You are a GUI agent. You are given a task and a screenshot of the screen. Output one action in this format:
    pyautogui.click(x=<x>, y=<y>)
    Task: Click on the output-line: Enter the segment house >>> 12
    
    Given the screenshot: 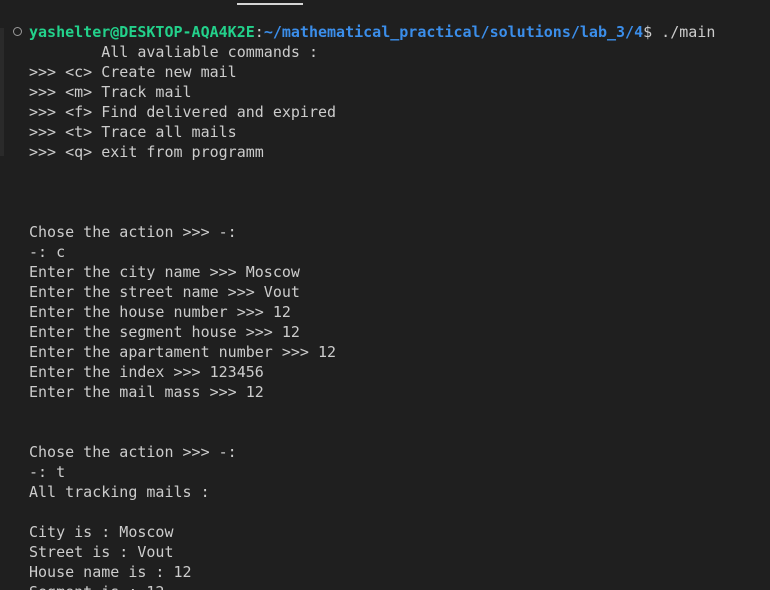 What is the action you would take?
    pyautogui.click(x=164, y=332)
    